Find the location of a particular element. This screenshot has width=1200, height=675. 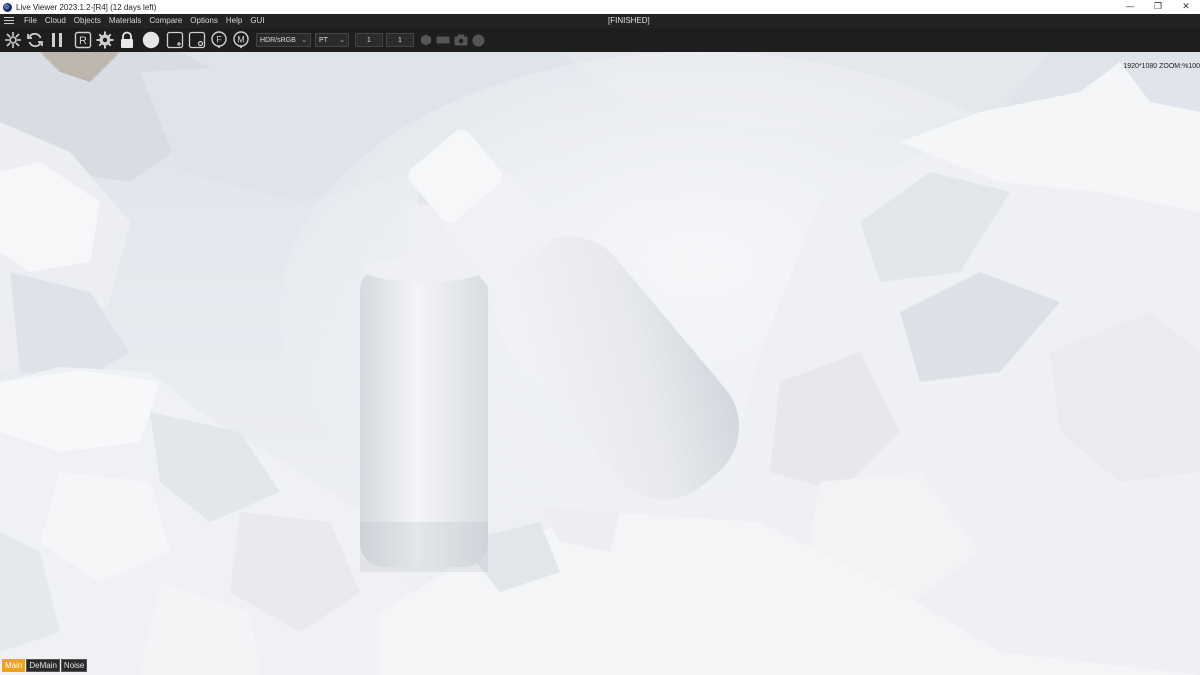

minimize-button: — is located at coordinates (1130, 7).